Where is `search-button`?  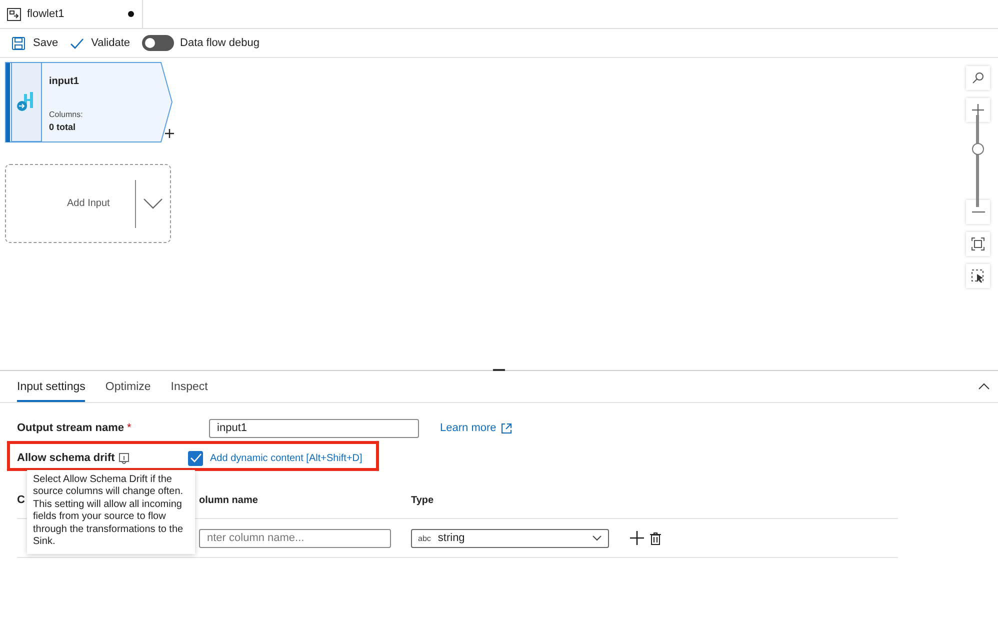
search-button is located at coordinates (978, 78).